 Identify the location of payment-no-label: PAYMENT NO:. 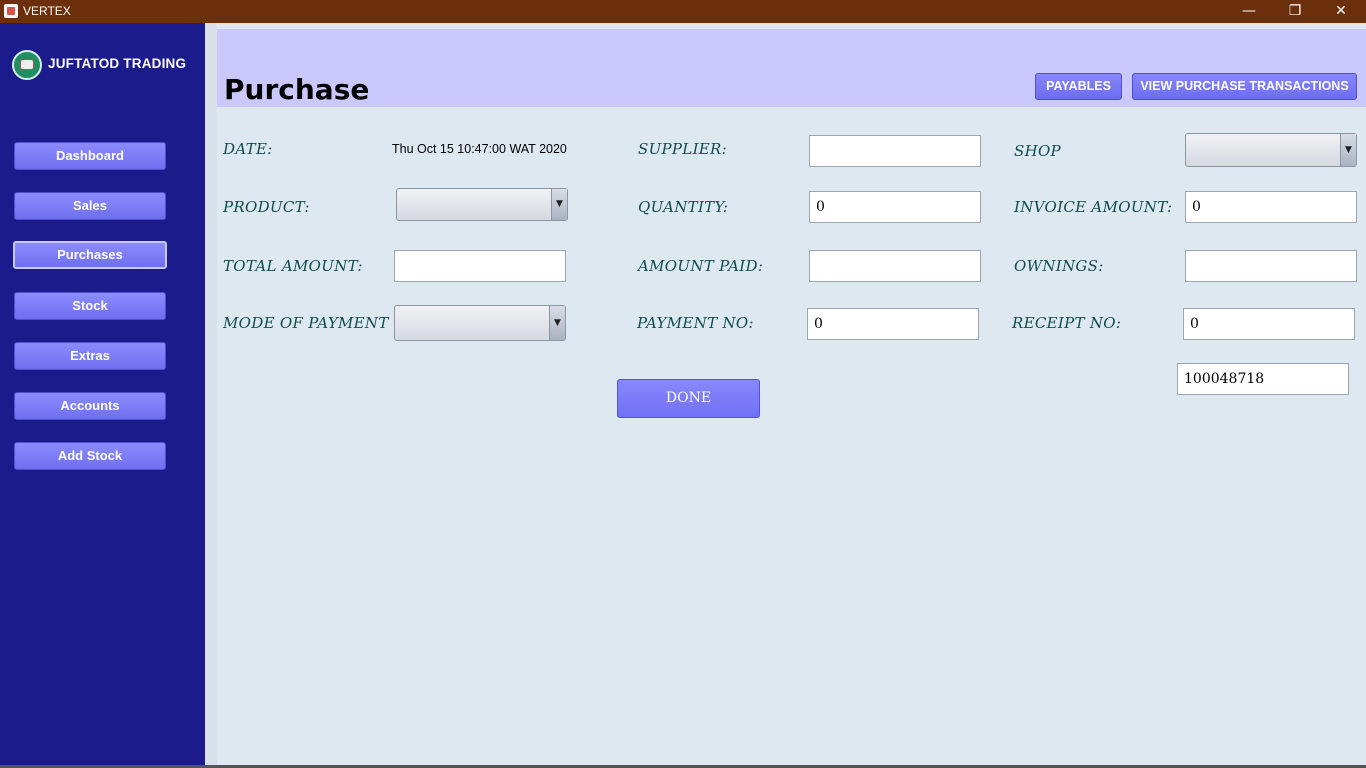
(695, 323).